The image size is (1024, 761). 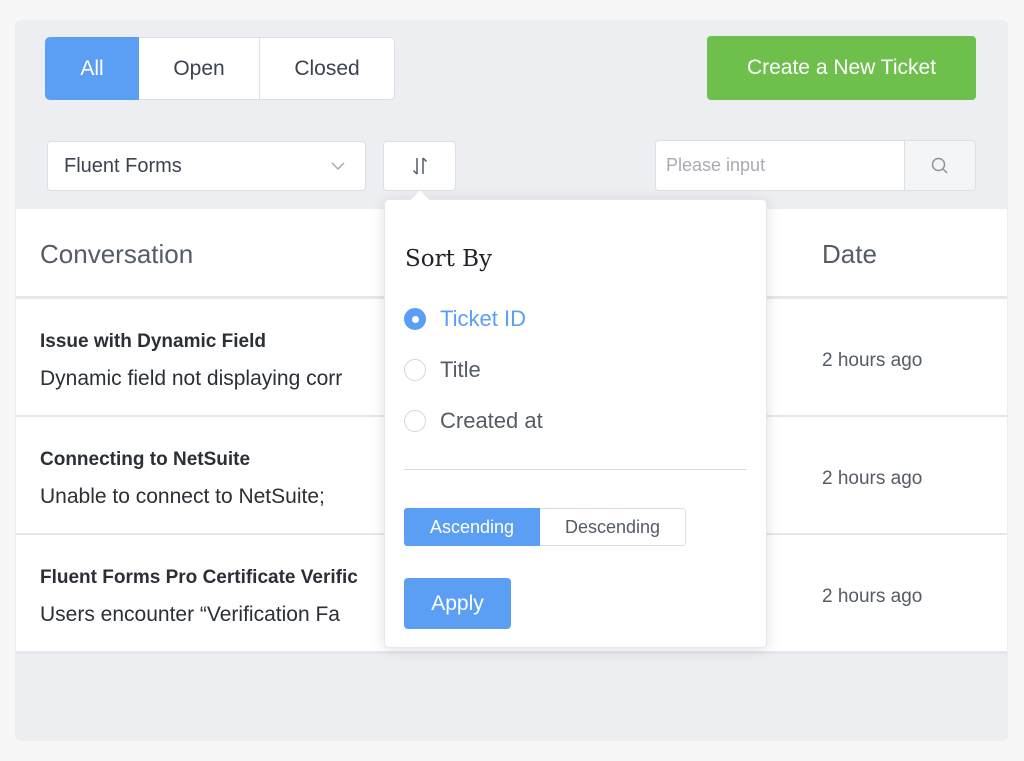 What do you see at coordinates (199, 68) in the screenshot?
I see `tab-open: Open` at bounding box center [199, 68].